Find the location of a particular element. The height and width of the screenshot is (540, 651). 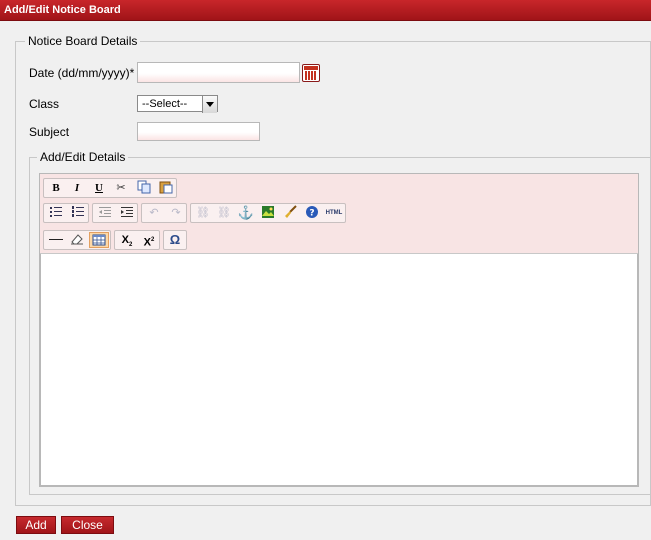

special-character-button: Ω is located at coordinates (175, 240).